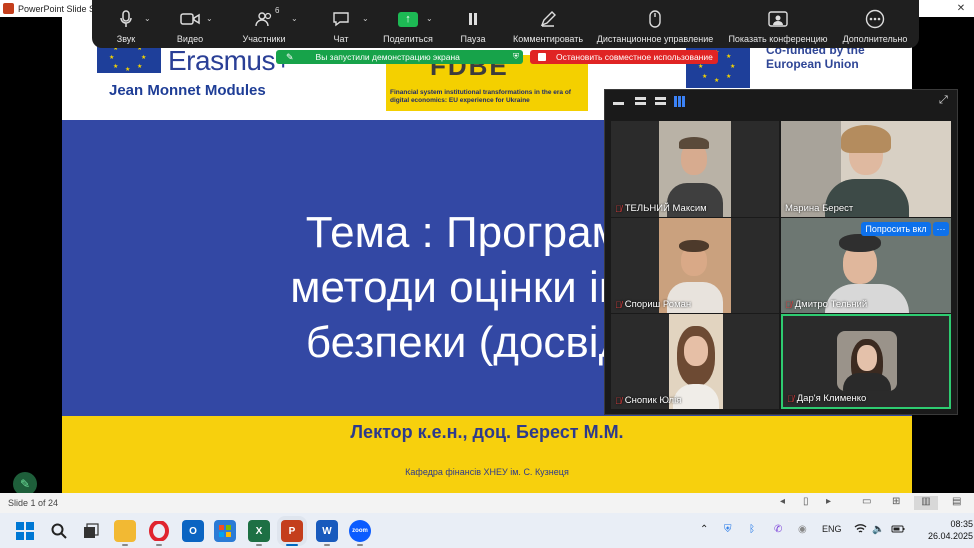  Describe the element at coordinates (695, 361) in the screenshot. I see `participant-tile: 🎙̸ Снопик Юлія` at that location.